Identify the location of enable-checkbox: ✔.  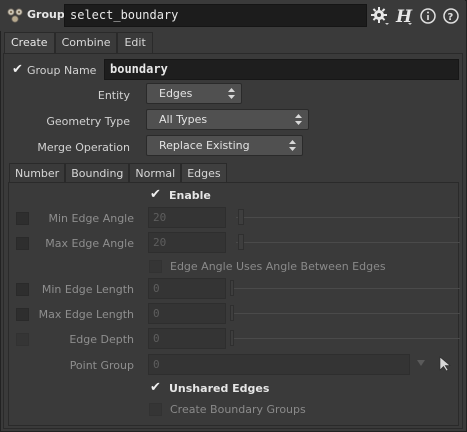
(155, 195).